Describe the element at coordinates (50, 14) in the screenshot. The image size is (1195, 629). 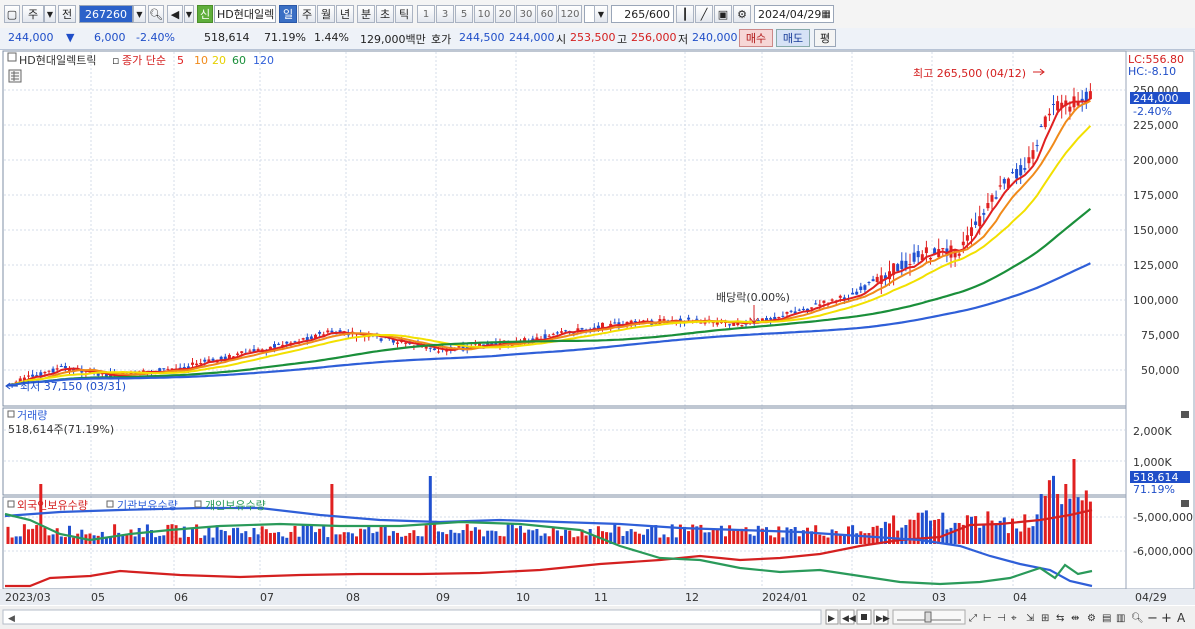
I see `market-dropdown-icon: ▼` at that location.